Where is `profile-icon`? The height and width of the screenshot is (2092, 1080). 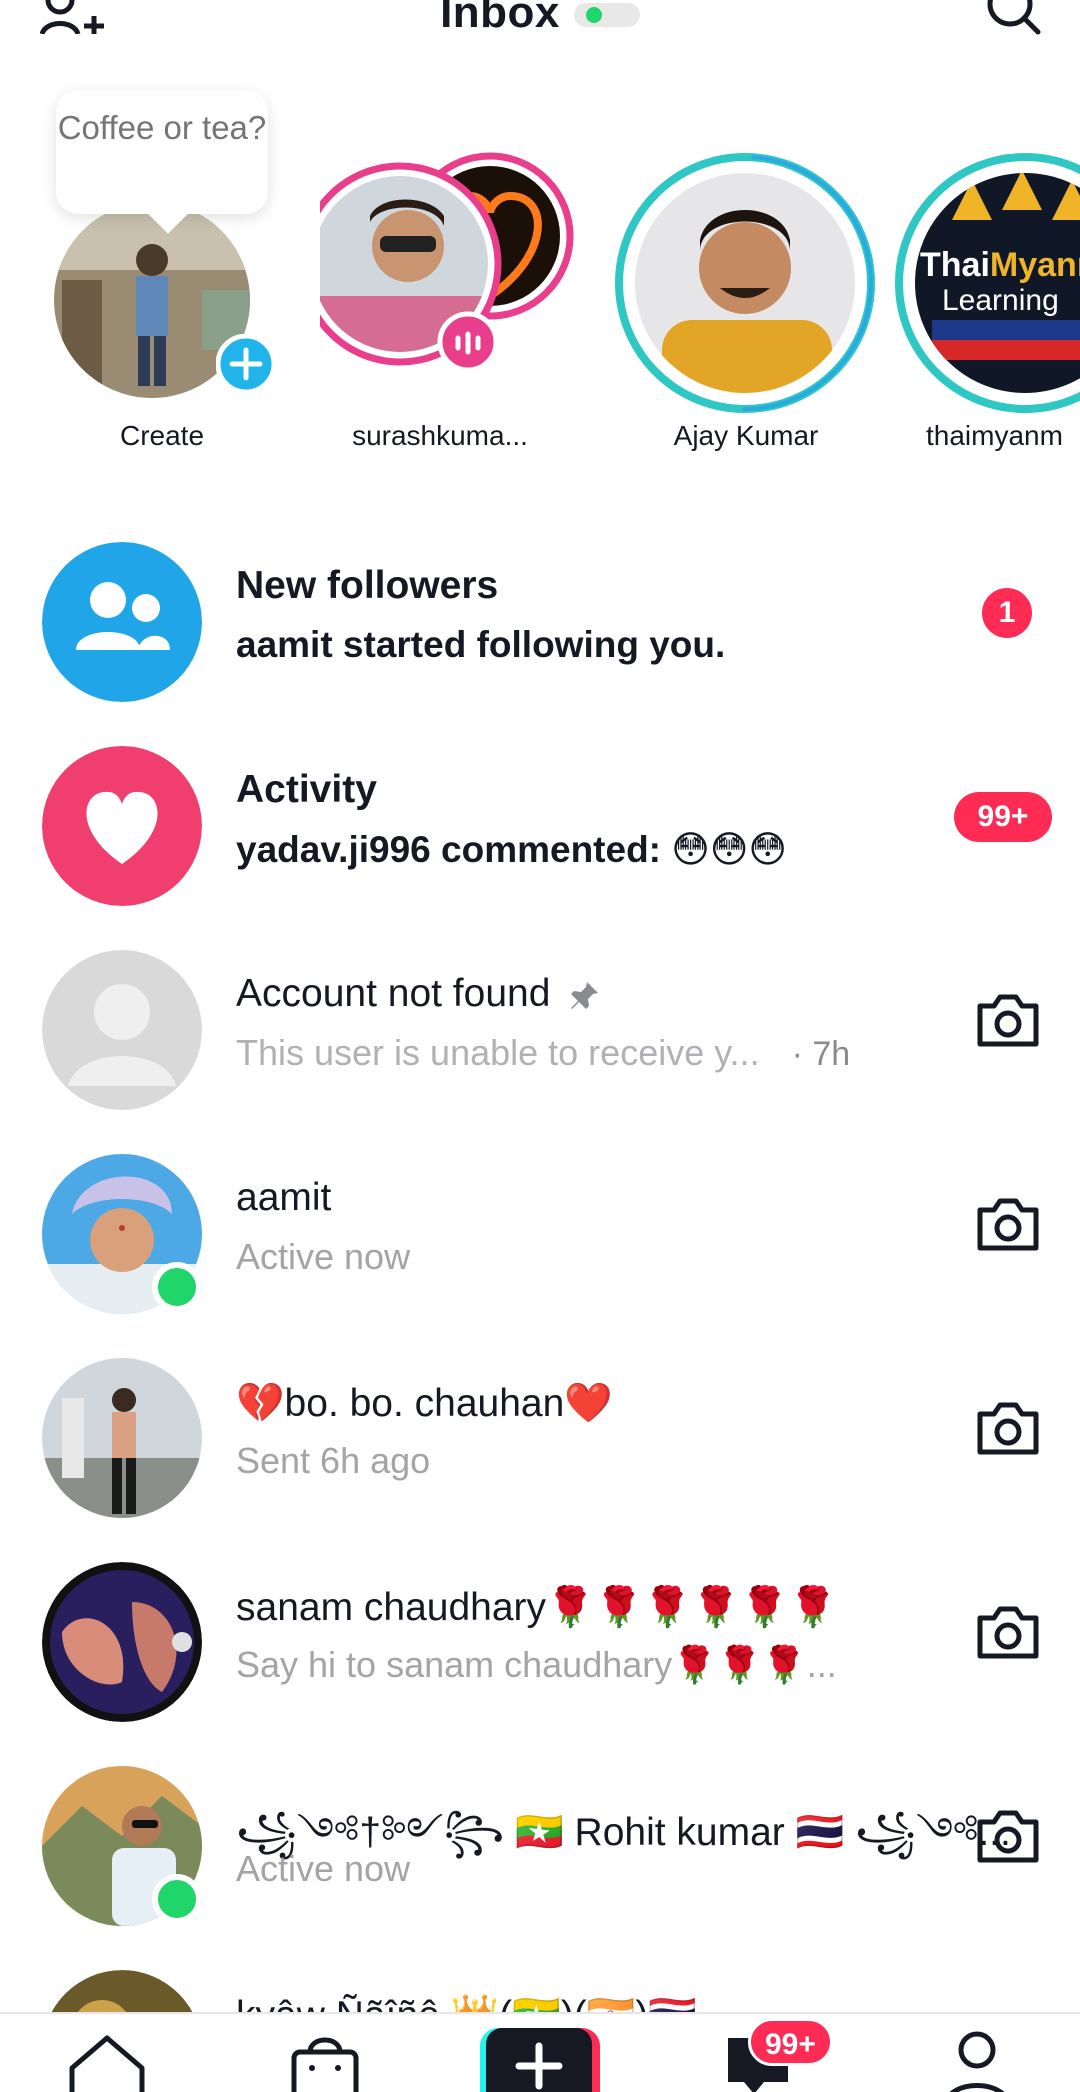
profile-icon is located at coordinates (977, 2060).